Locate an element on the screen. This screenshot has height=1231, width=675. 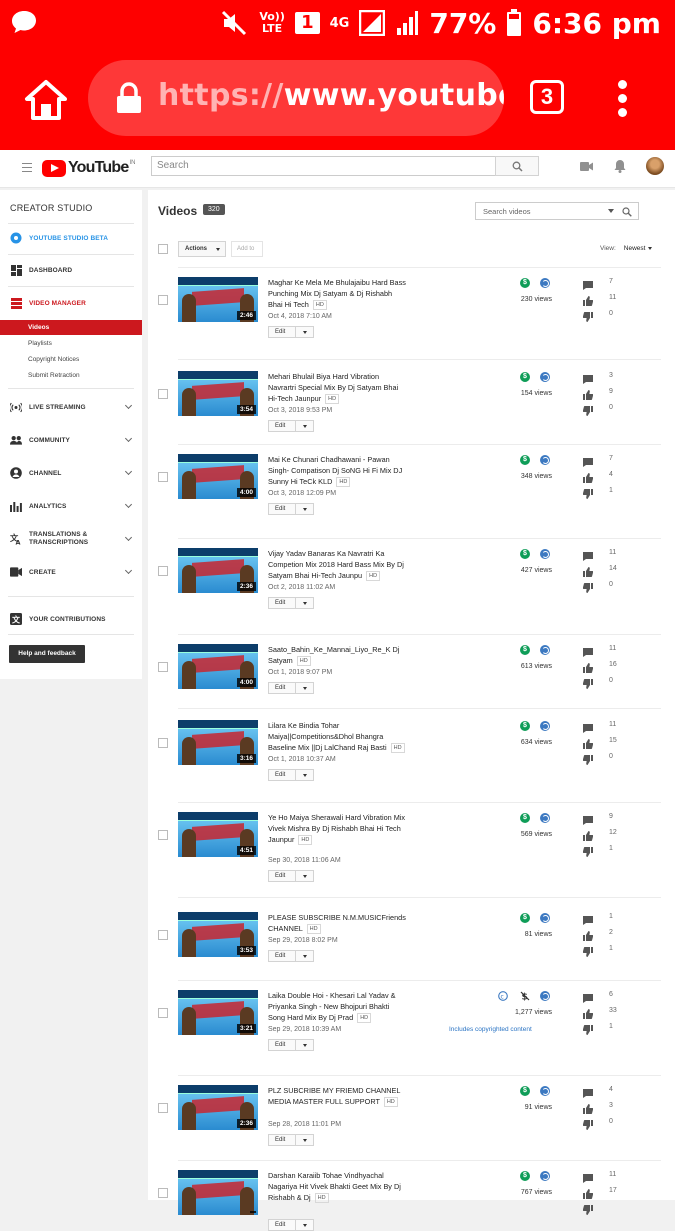
video-count-badge: 320 is located at coordinates (214, 209).